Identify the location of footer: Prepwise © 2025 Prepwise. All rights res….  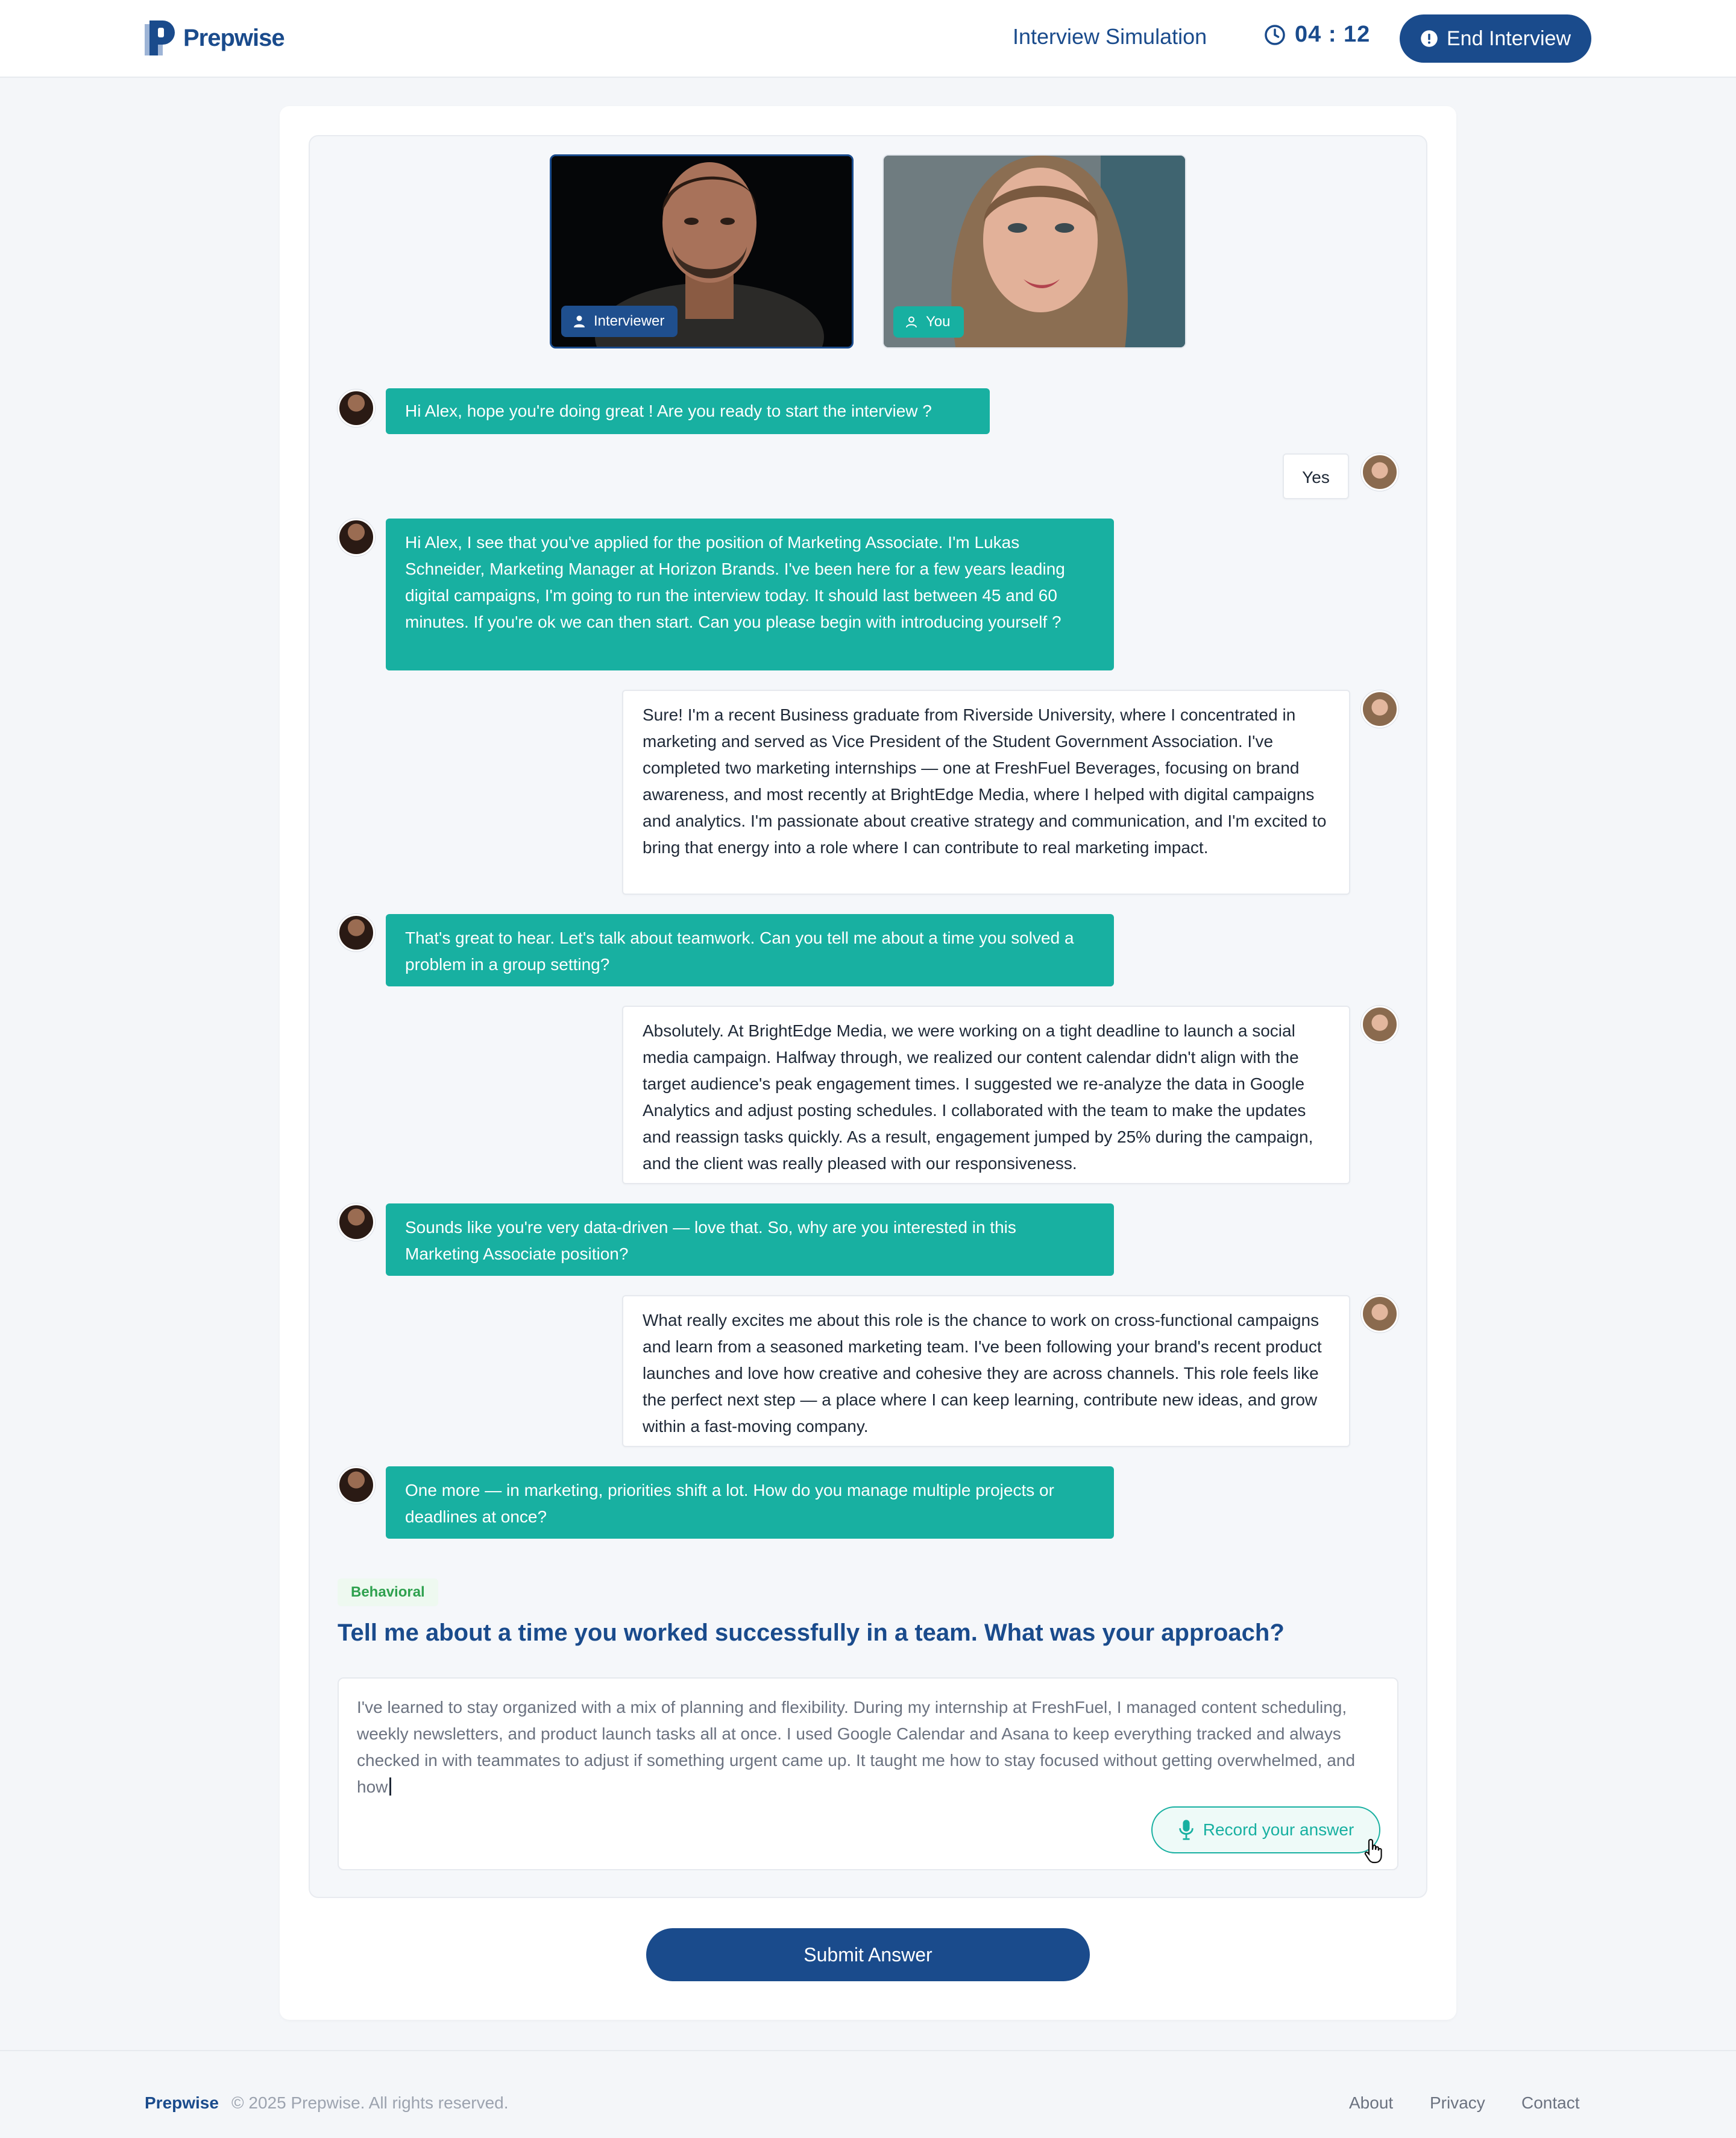
(868, 2094).